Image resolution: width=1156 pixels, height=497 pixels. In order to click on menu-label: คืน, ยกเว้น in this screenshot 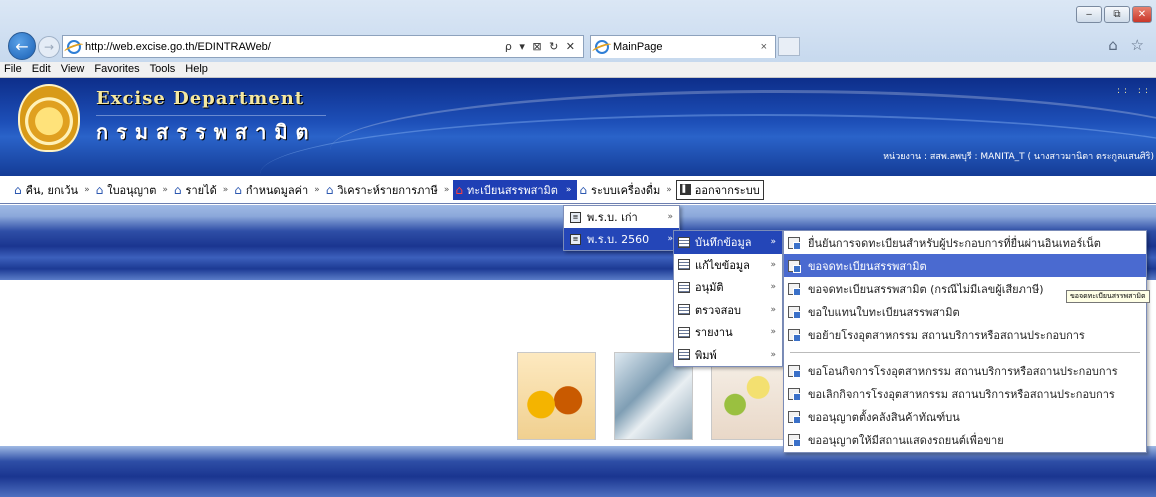, I will do `click(52, 190)`.